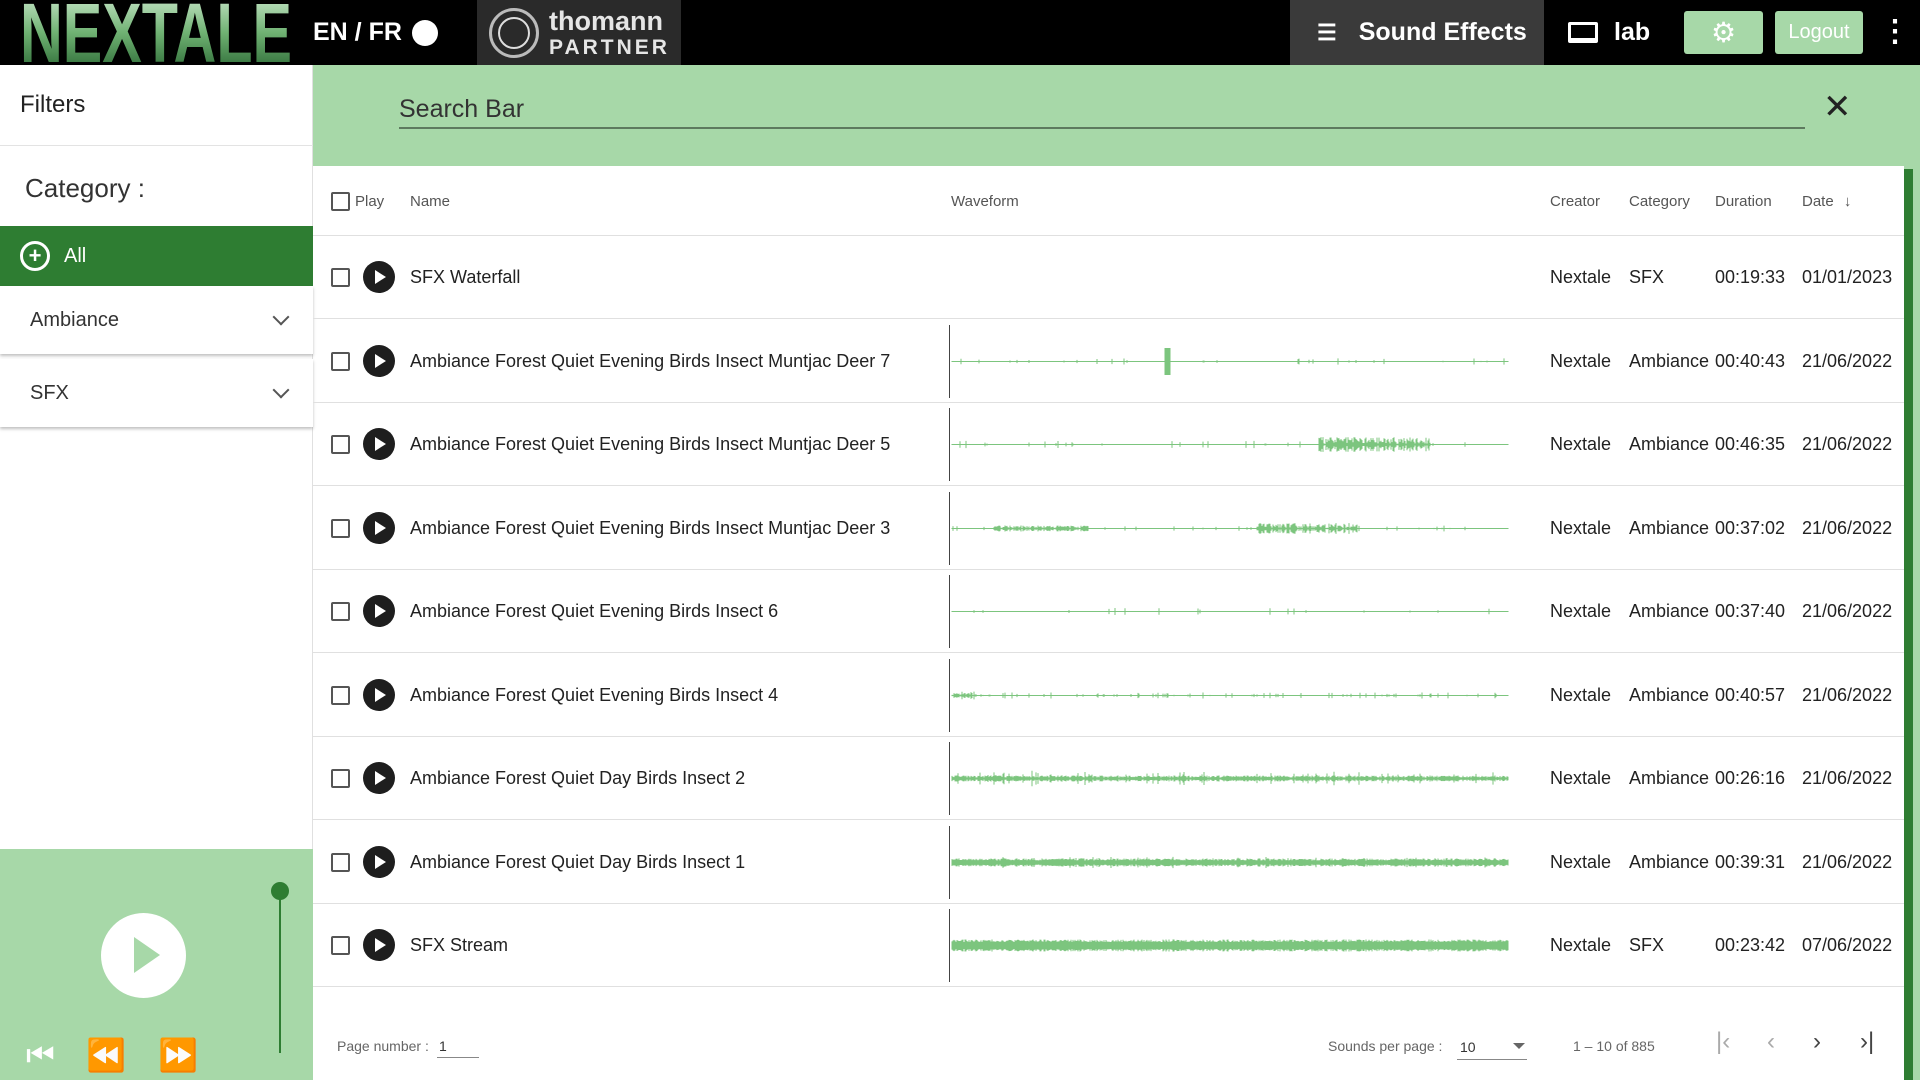 The width and height of the screenshot is (1920, 1080). I want to click on table-row: SFX Stream Nextale SFX 00:23:42 07/06/2022, so click(1108, 945).